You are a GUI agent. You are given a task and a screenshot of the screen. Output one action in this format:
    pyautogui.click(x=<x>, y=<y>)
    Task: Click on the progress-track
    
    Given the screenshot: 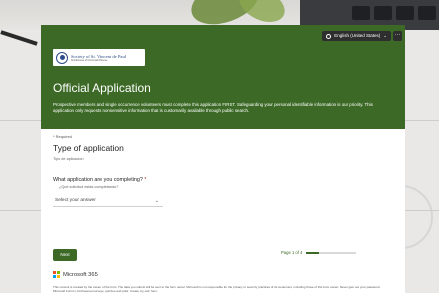 What is the action you would take?
    pyautogui.click(x=331, y=252)
    